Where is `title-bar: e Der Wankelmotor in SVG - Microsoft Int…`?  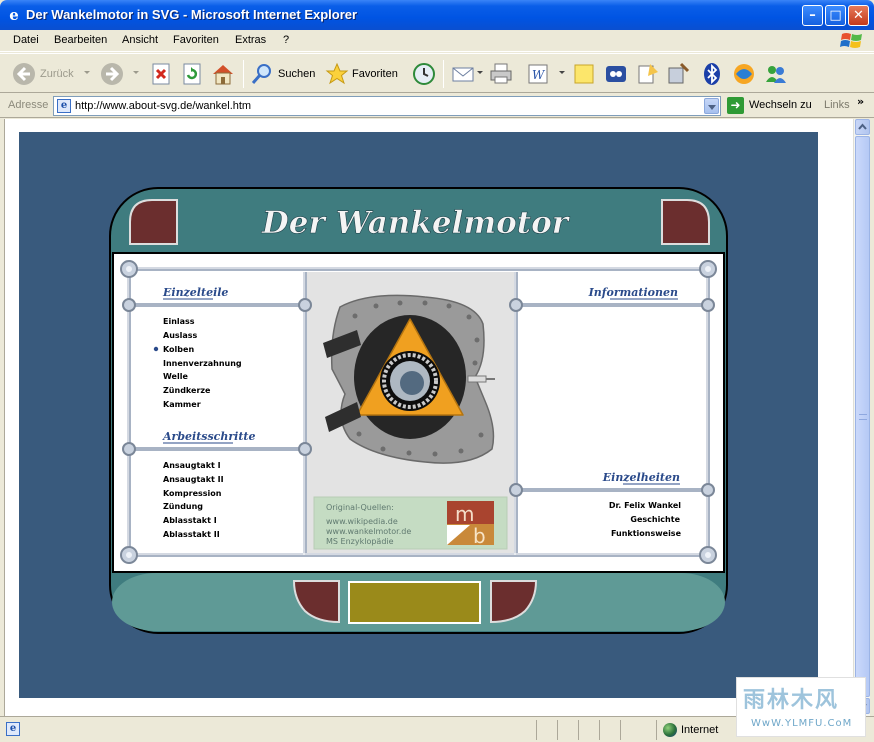
title-bar: e Der Wankelmotor in SVG - Microsoft Int… is located at coordinates (437, 15).